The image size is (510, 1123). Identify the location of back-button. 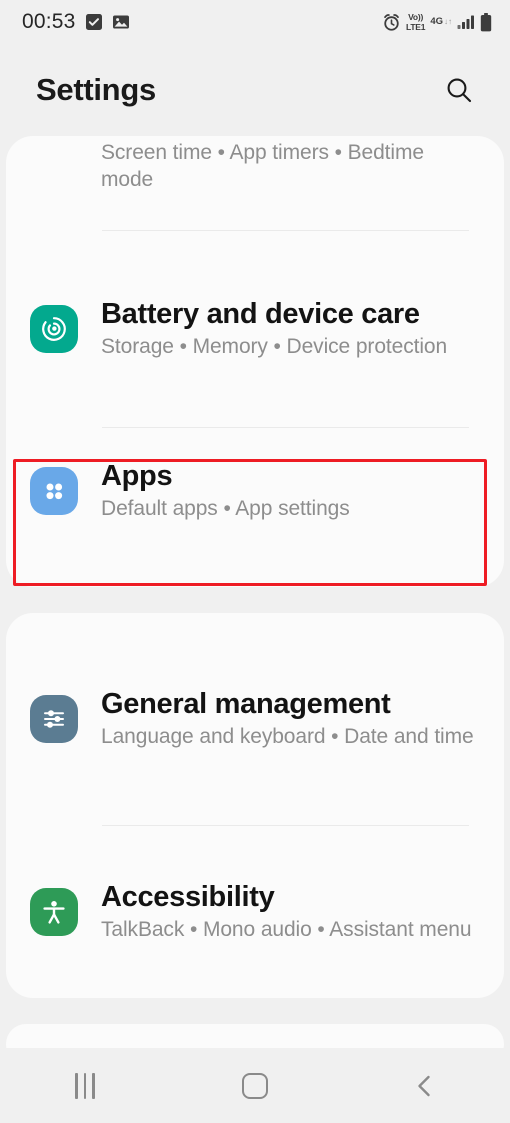
(425, 1086).